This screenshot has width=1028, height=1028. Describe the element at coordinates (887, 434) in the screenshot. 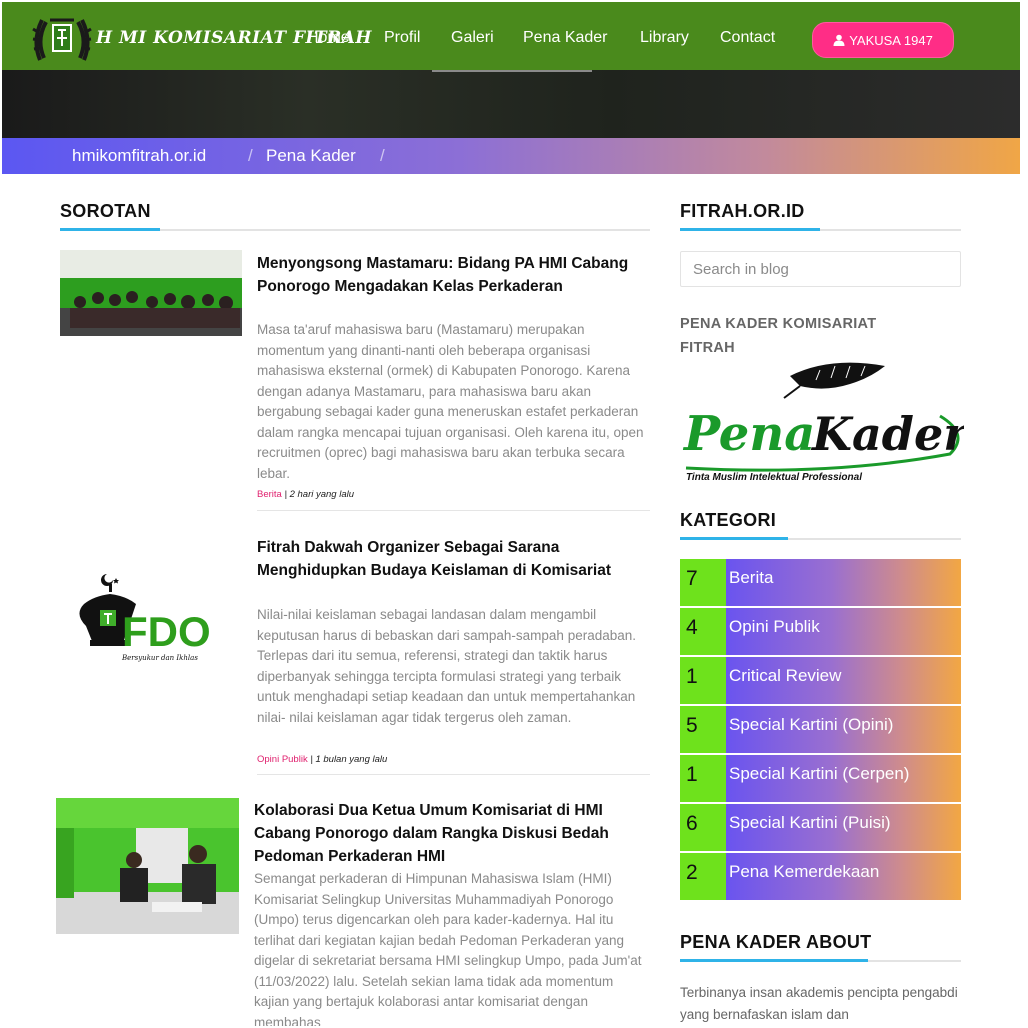

I see `pena-logo-word2: Kader` at that location.